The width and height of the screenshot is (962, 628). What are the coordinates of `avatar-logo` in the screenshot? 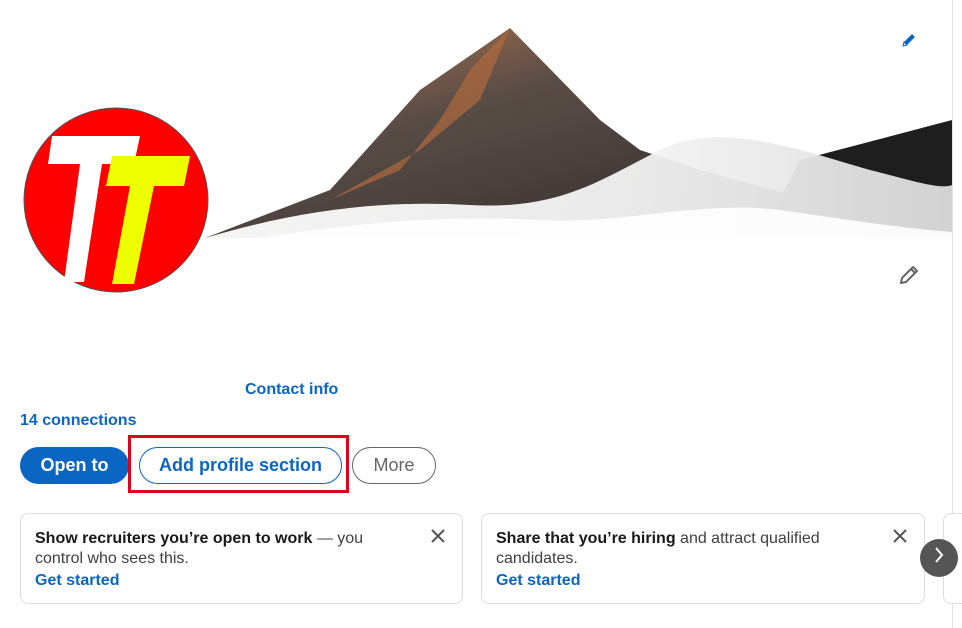 It's located at (116, 200).